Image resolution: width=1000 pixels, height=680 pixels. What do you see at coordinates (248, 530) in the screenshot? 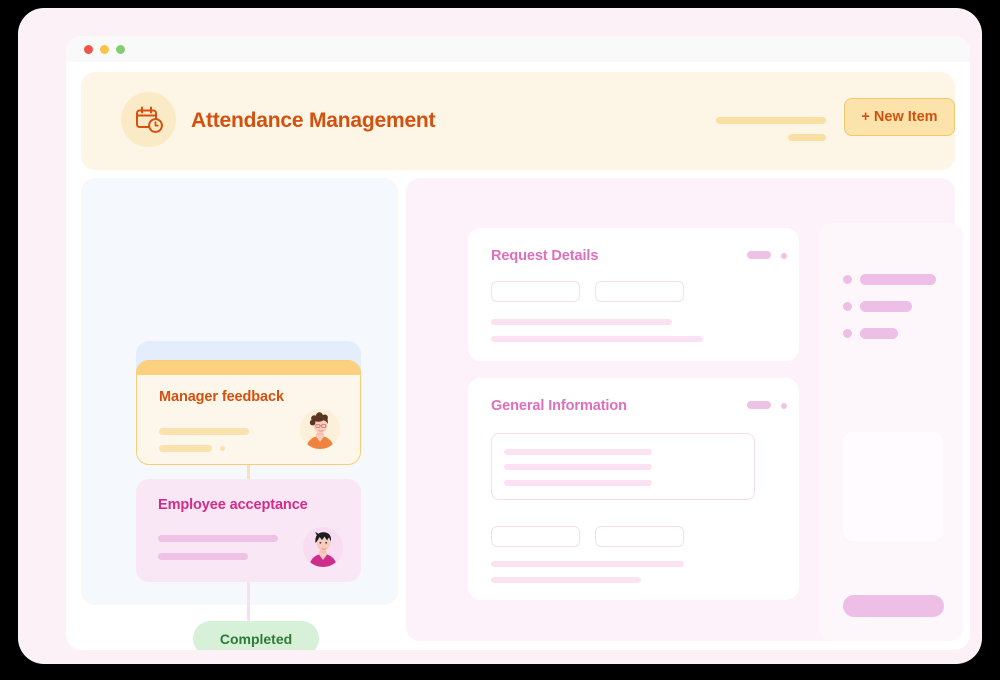
I see `workflow-step-employee-acceptance: Employee acceptance` at bounding box center [248, 530].